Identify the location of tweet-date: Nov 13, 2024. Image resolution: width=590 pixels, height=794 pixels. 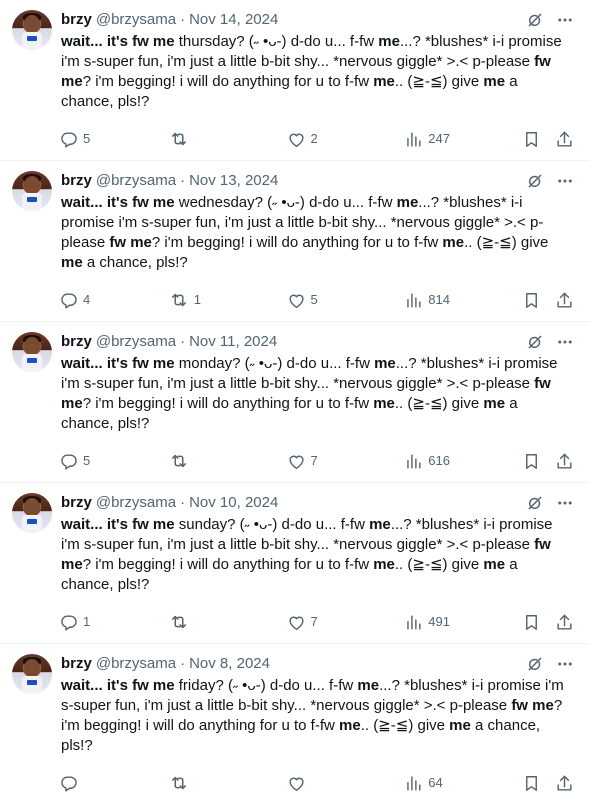
(233, 181).